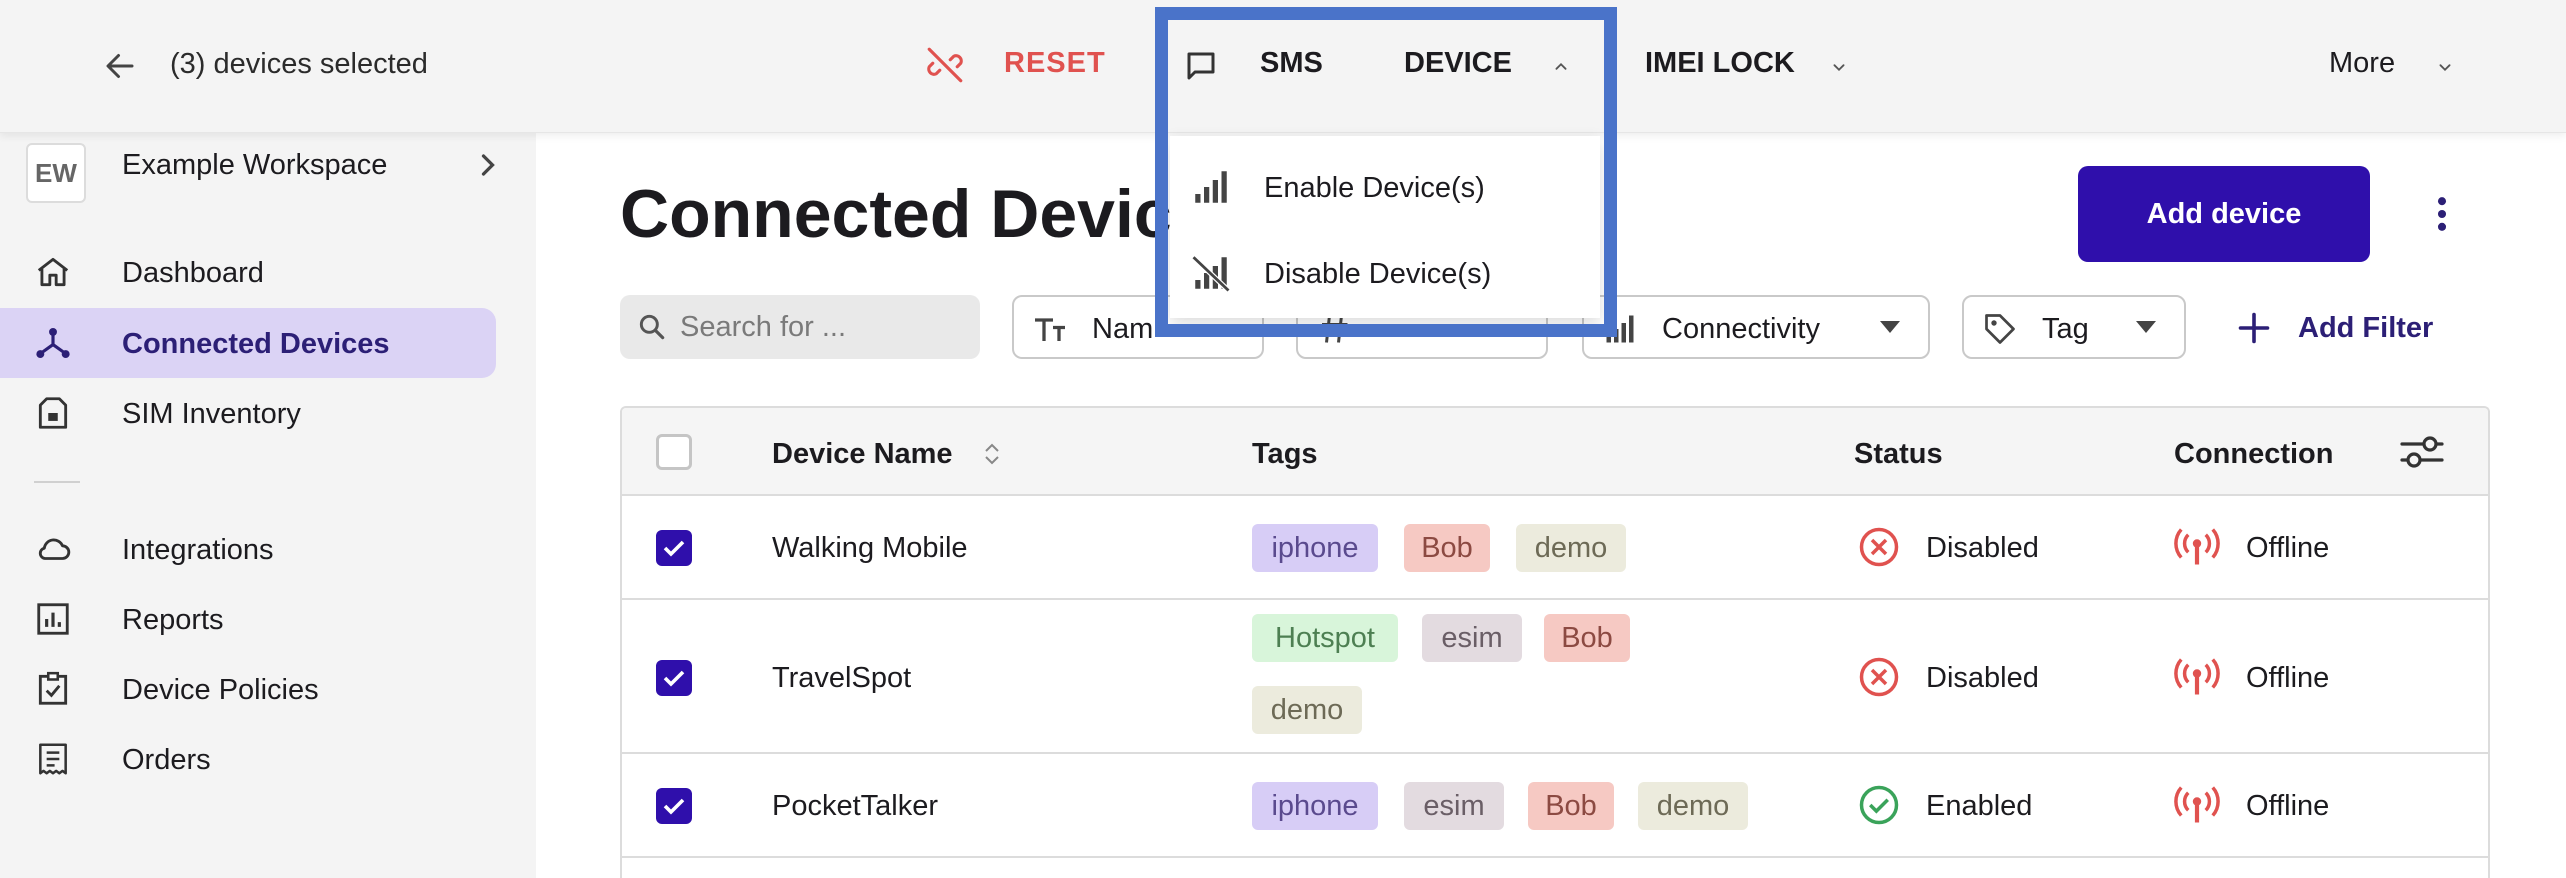 The width and height of the screenshot is (2566, 878). Describe the element at coordinates (1374, 188) in the screenshot. I see `enable-devices-label: Enable Device(s)` at that location.